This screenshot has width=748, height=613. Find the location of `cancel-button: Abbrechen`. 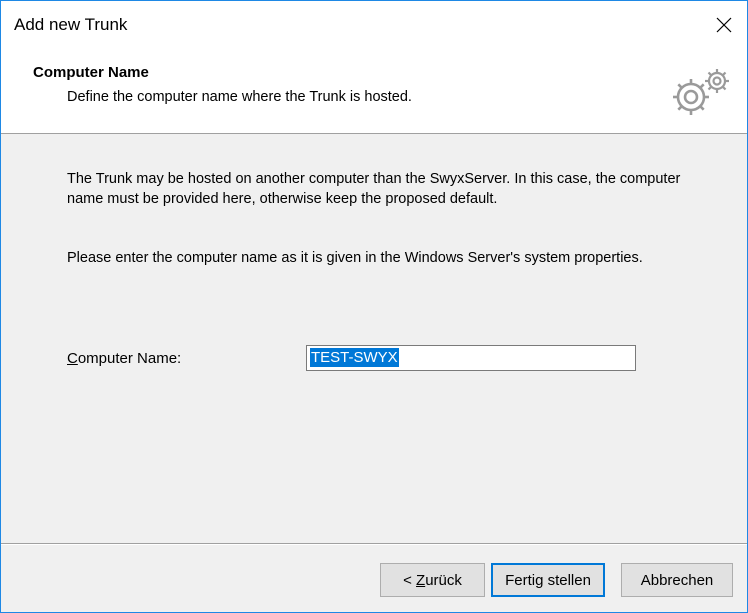

cancel-button: Abbrechen is located at coordinates (677, 580).